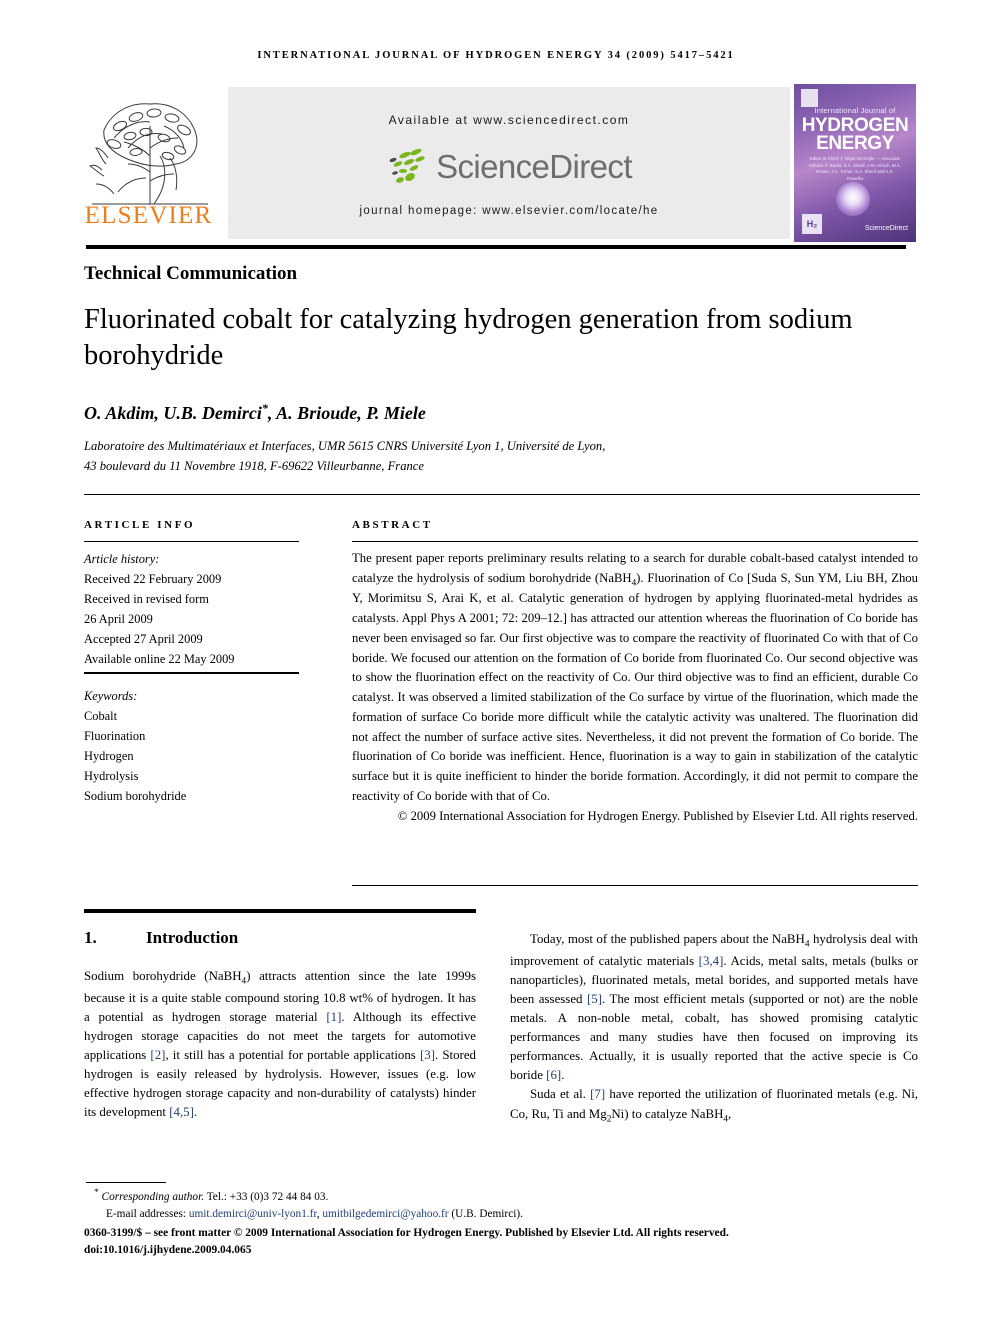 The width and height of the screenshot is (992, 1323). What do you see at coordinates (812, 224) in the screenshot?
I see `cover-h2-badge: H₂` at bounding box center [812, 224].